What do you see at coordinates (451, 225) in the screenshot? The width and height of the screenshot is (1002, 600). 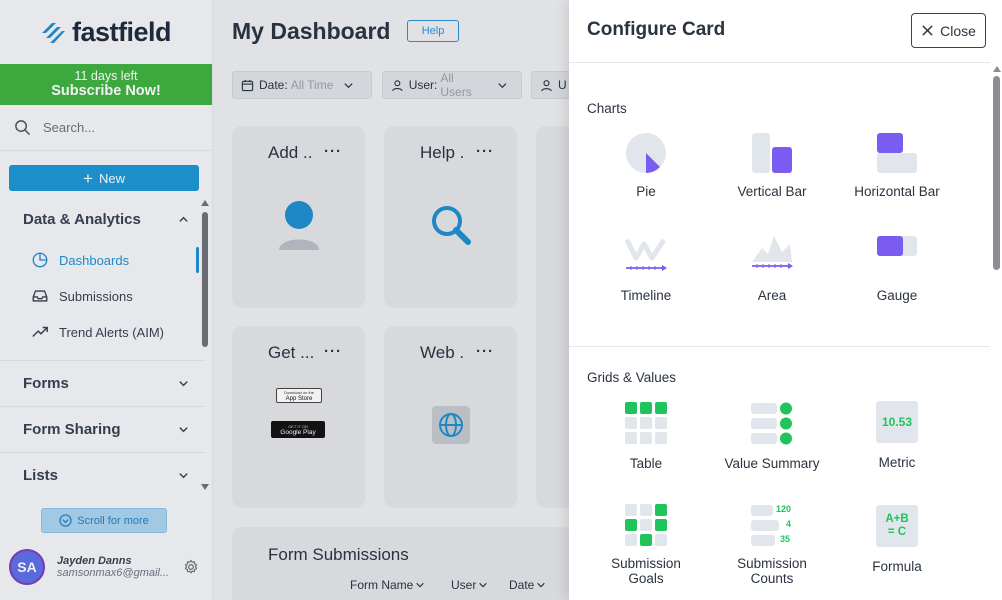 I see `magnifier-icon` at bounding box center [451, 225].